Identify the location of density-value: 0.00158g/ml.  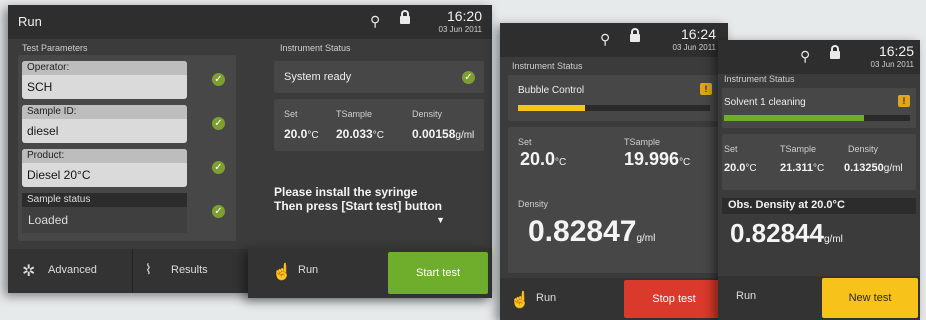
(443, 134).